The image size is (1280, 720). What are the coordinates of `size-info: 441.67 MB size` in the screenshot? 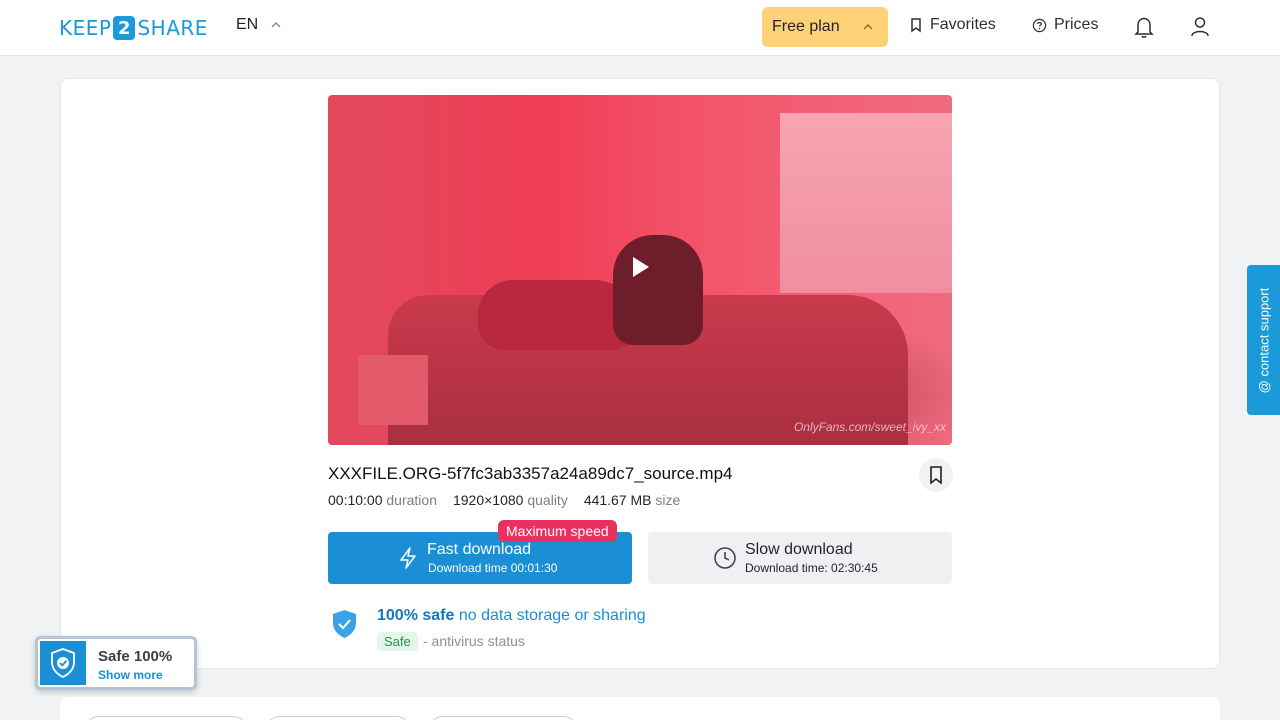 It's located at (632, 500).